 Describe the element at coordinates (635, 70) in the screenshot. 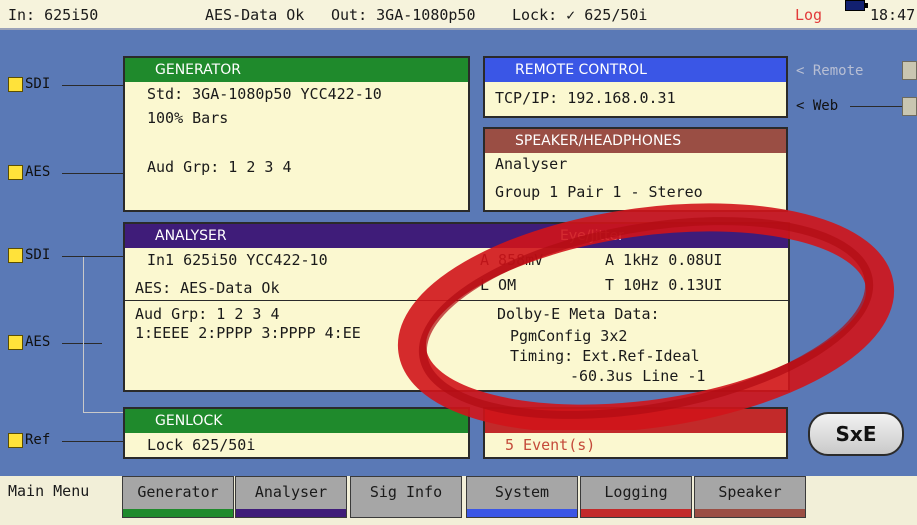

I see `remote-control-title: REMOTE CONTROL` at that location.